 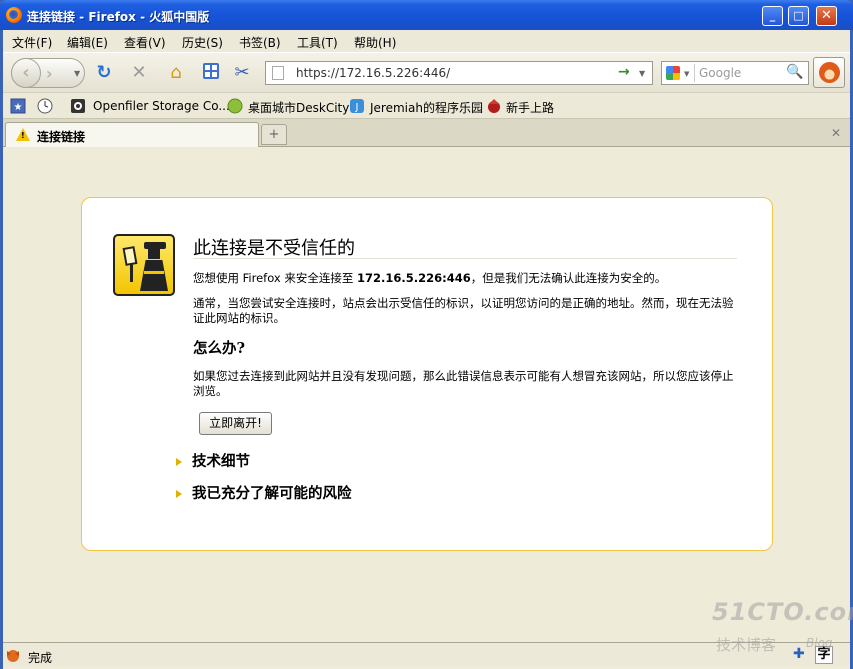 I want to click on address-bar: https://172.16.5.226:446/ → ▼, so click(x=459, y=73).